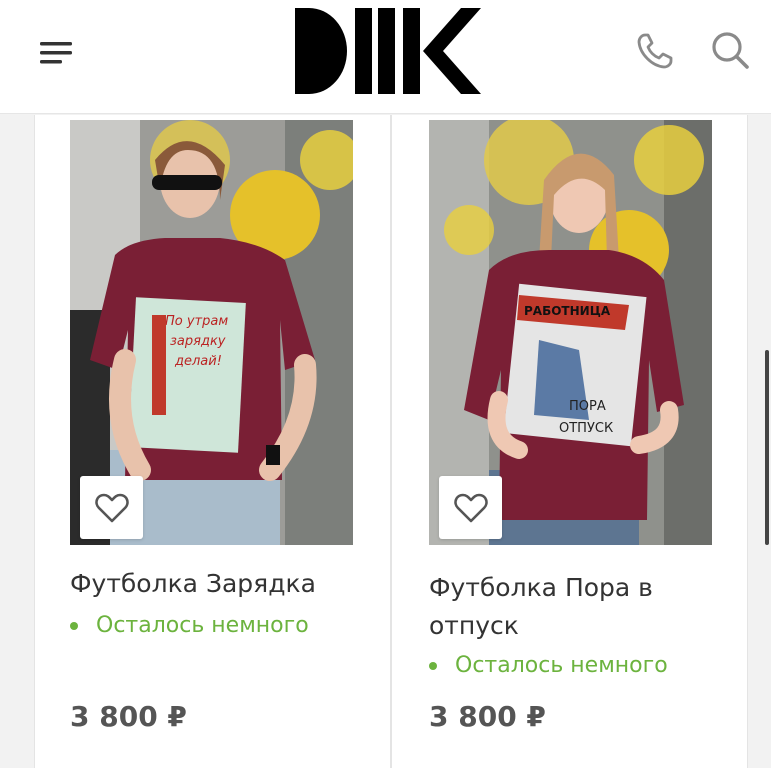 The width and height of the screenshot is (771, 768). I want to click on svg-text: РАБОТНИЦА, so click(567, 311).